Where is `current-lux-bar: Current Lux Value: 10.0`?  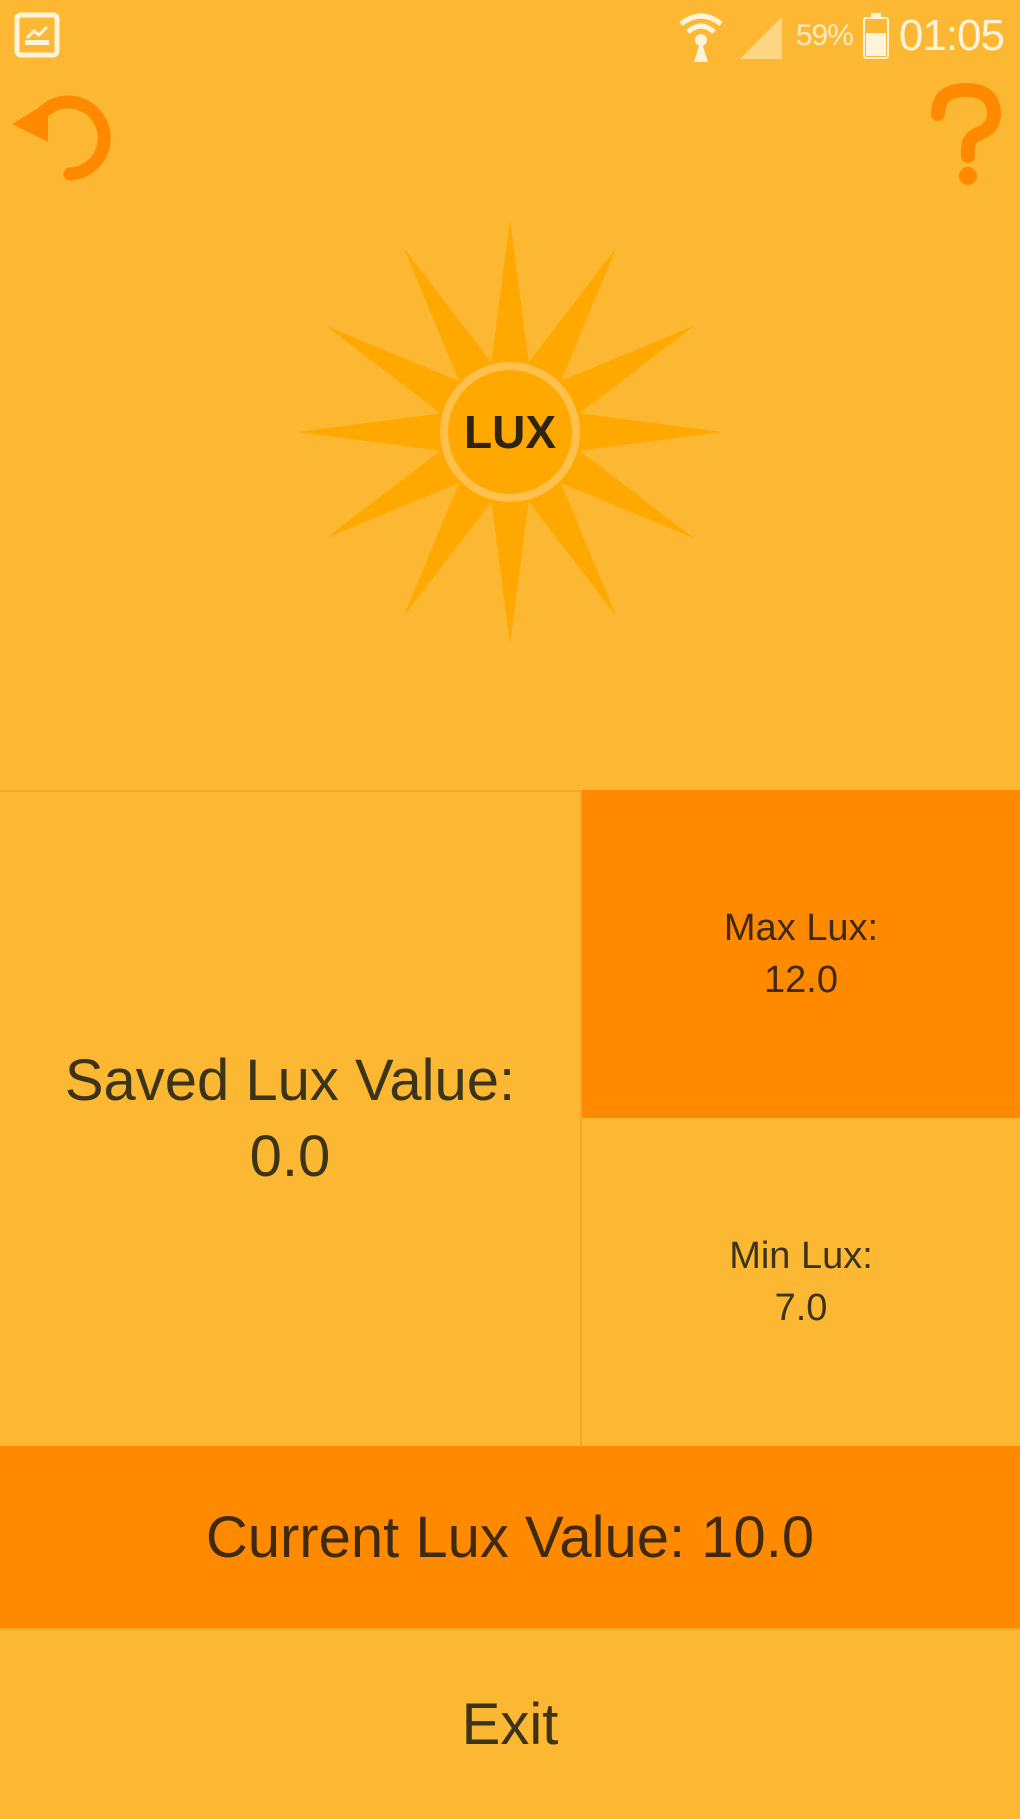 current-lux-bar: Current Lux Value: 10.0 is located at coordinates (510, 1537).